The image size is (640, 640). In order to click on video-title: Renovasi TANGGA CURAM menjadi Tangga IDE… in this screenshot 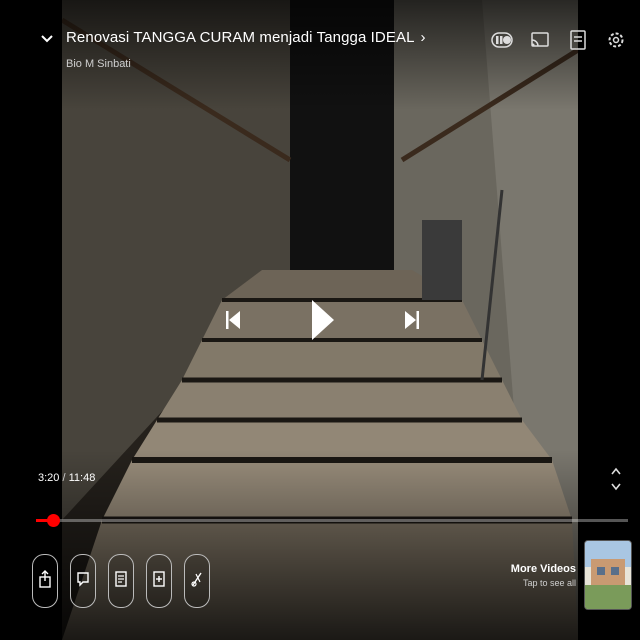, I will do `click(246, 38)`.